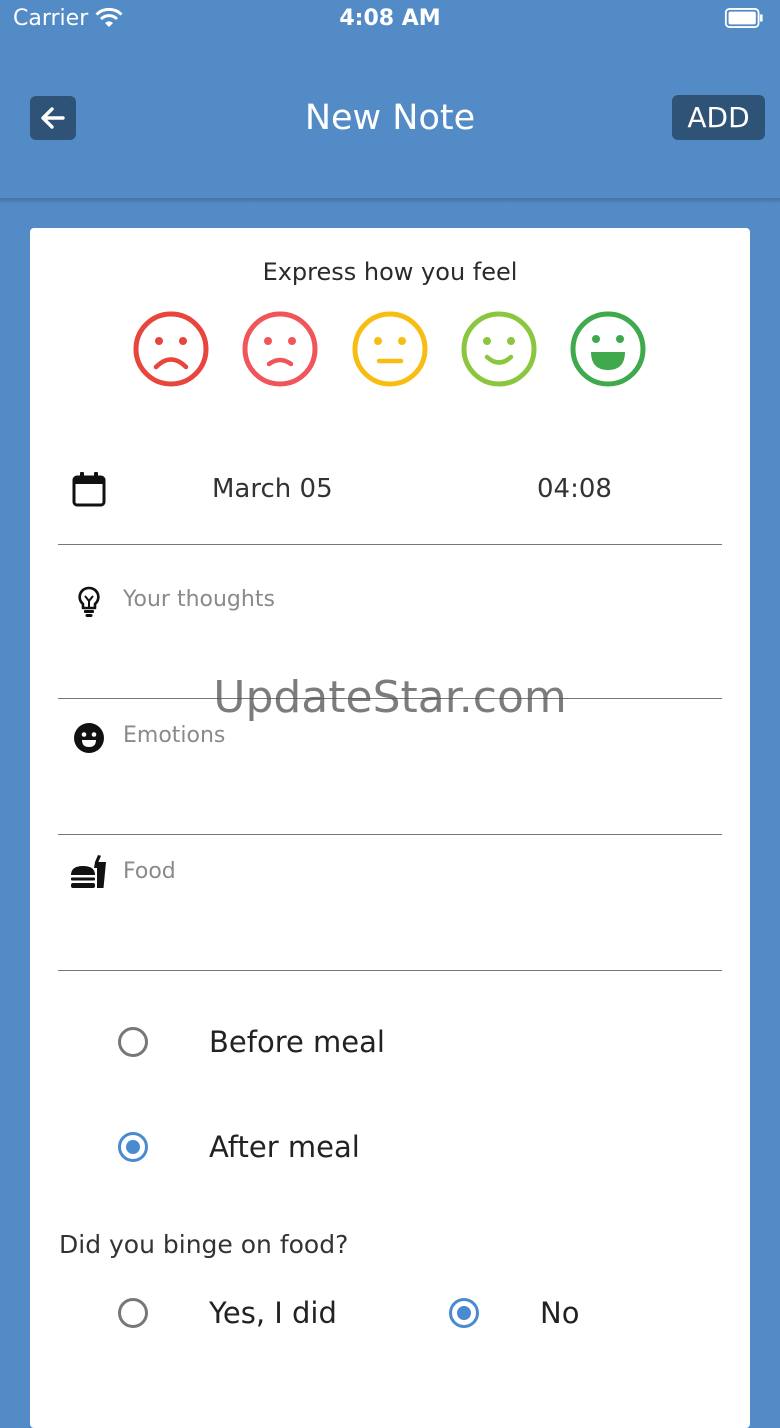 The height and width of the screenshot is (1428, 780). What do you see at coordinates (133, 1042) in the screenshot?
I see `before-meal-radio` at bounding box center [133, 1042].